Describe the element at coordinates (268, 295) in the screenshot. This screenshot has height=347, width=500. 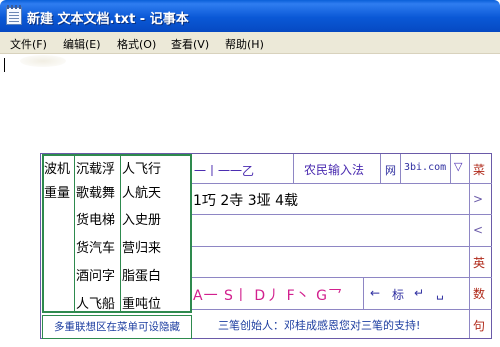
I see `stroke-keys: A一 S丨 D丿 F丶 G乛` at that location.